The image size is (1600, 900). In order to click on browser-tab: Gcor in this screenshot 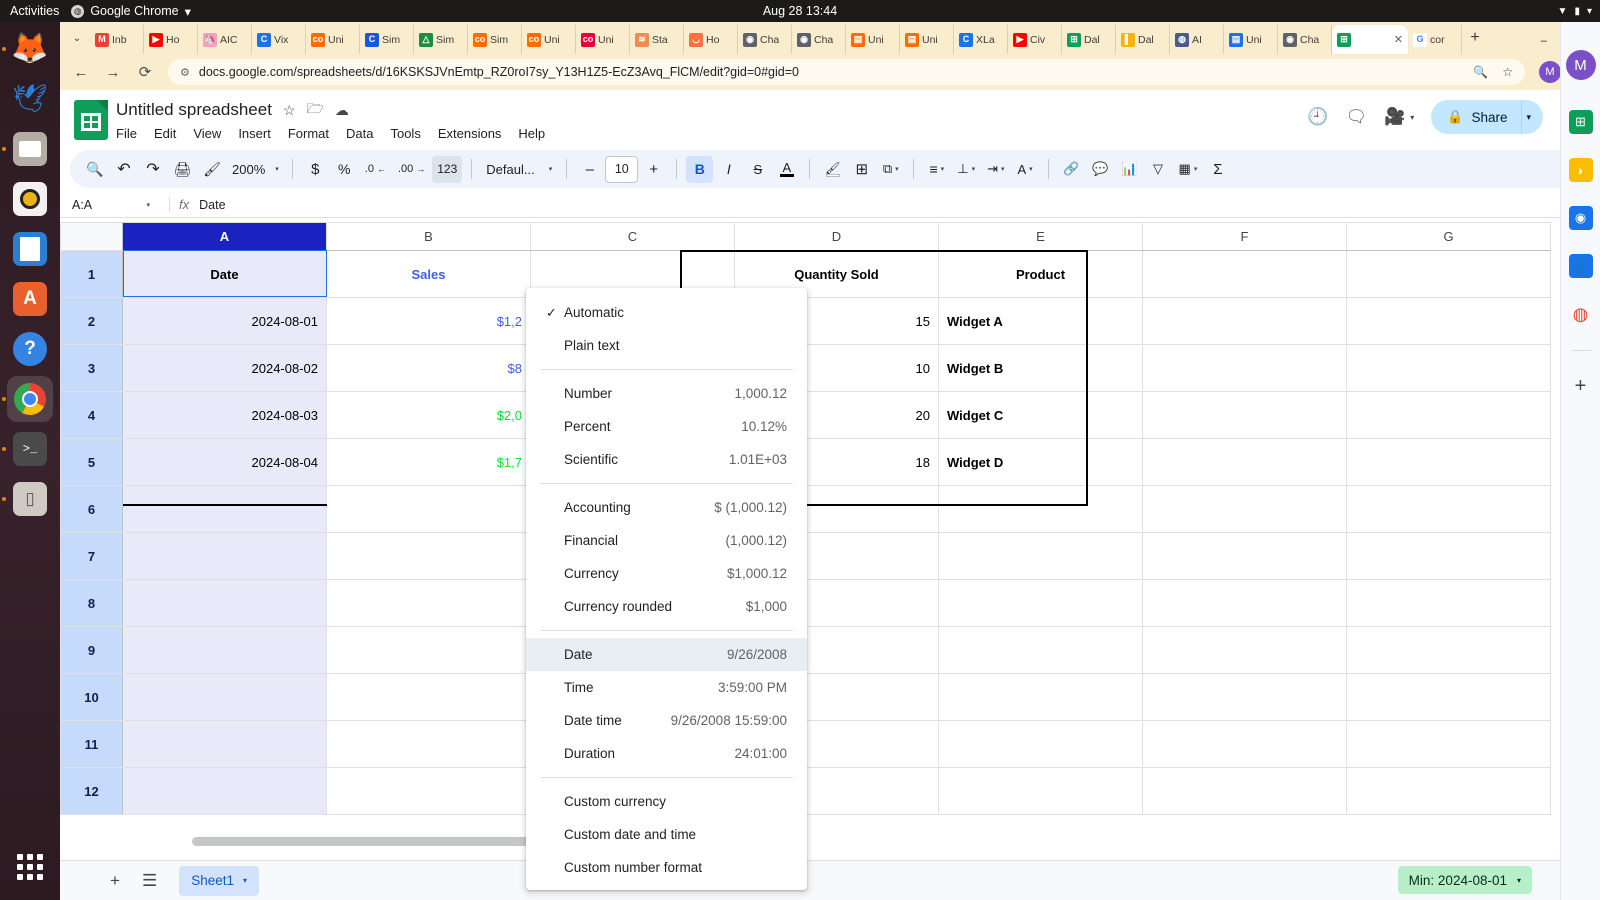, I will do `click(1435, 39)`.